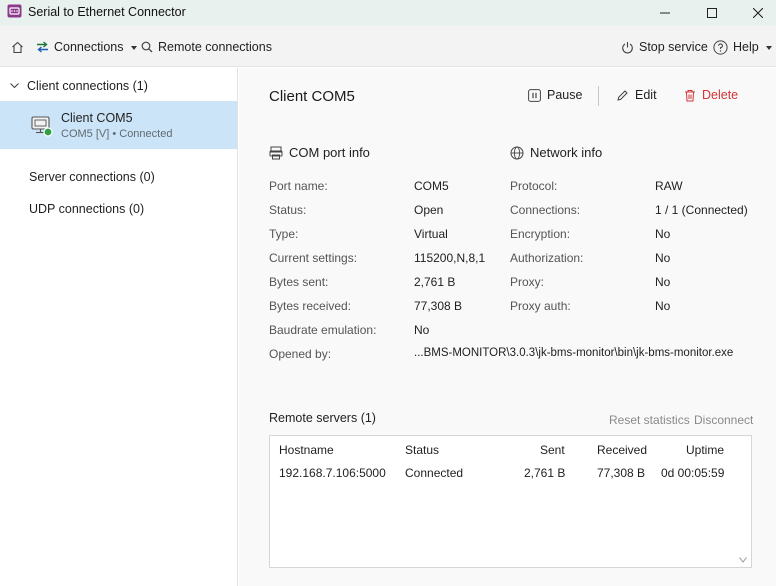  Describe the element at coordinates (388, 13) in the screenshot. I see `title-bar: Serial to Ethernet Connector` at that location.